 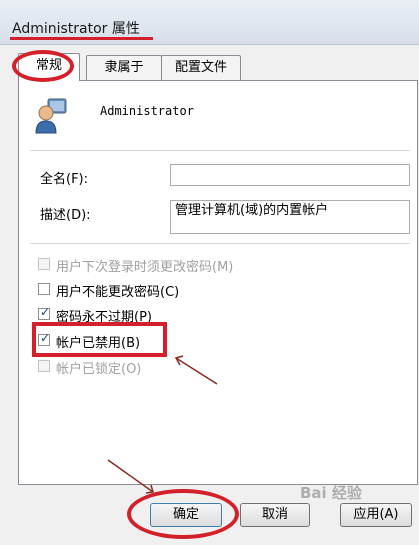 What do you see at coordinates (65, 215) in the screenshot?
I see `description-label: 描述(D):` at bounding box center [65, 215].